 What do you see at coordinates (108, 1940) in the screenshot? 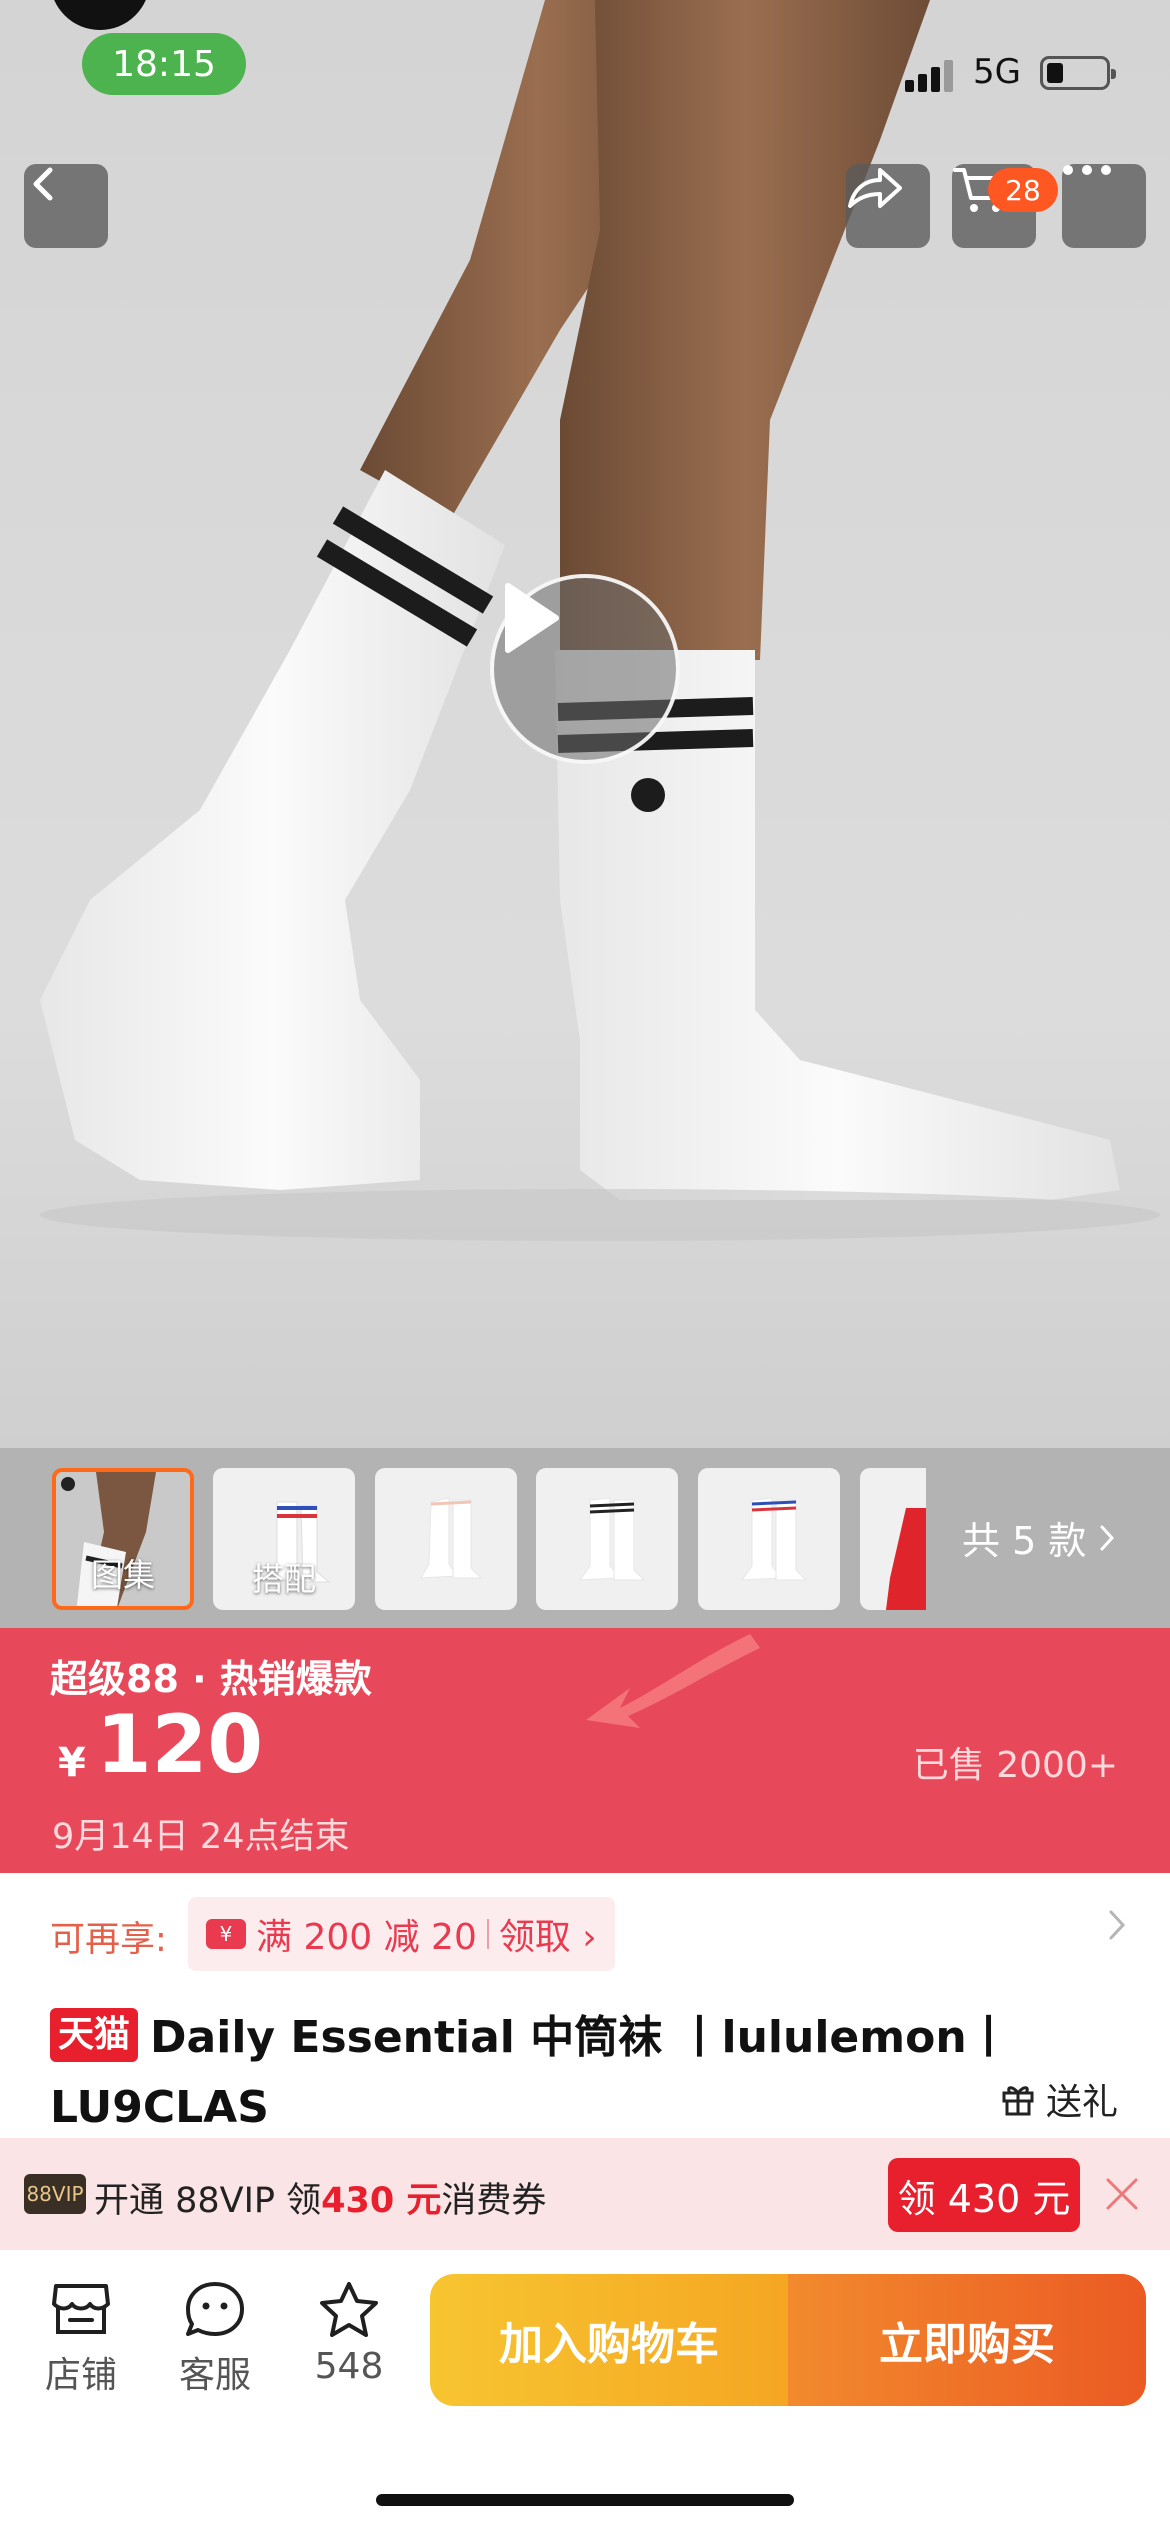
I see `extra-offer-label: 可再享:` at bounding box center [108, 1940].